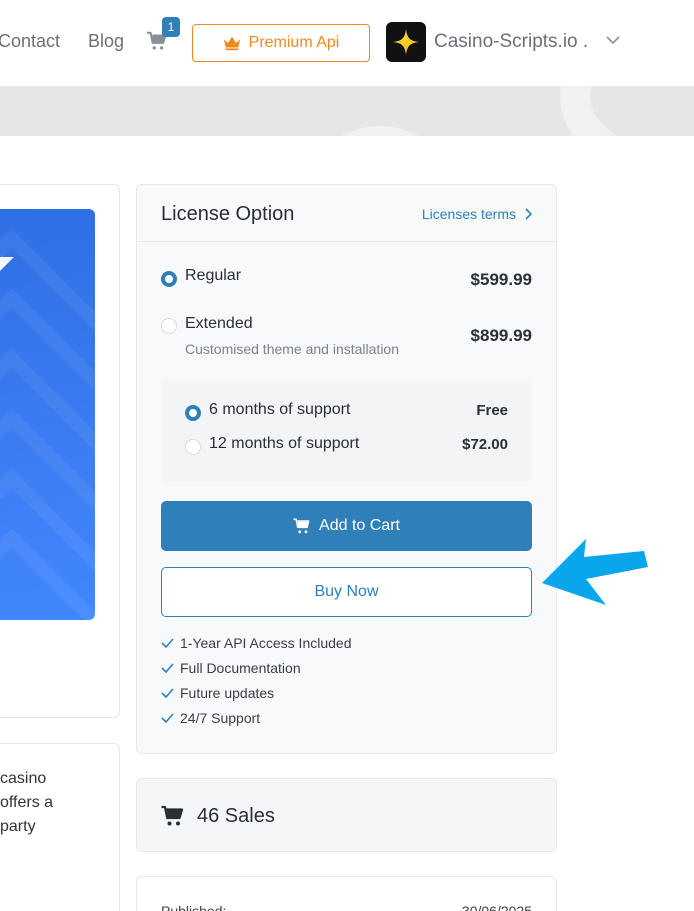 This screenshot has height=911, width=694. Describe the element at coordinates (511, 42) in the screenshot. I see `site-name: Casino-Scripts.io .` at that location.